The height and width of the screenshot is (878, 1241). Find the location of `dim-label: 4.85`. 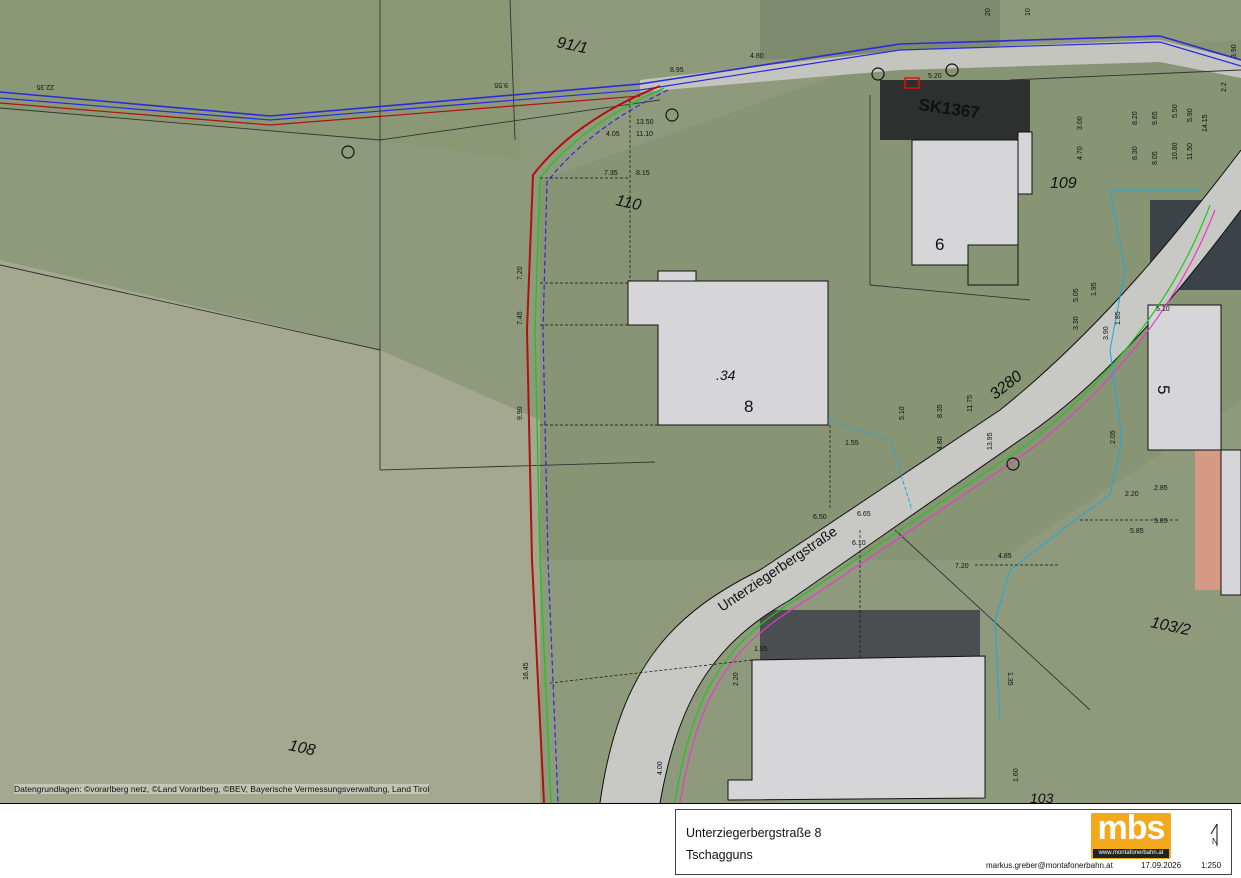

dim-label: 4.85 is located at coordinates (1005, 556).